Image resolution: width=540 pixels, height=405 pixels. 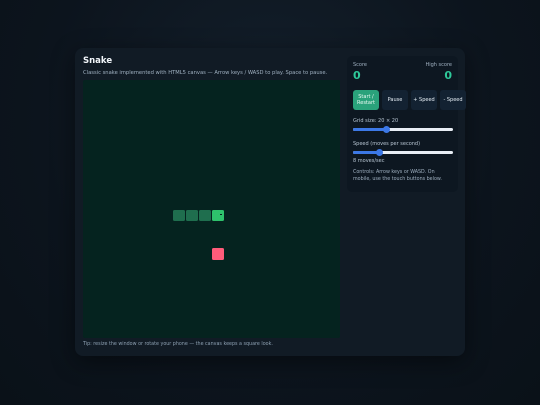 What do you see at coordinates (386, 129) in the screenshot?
I see `grid-size-slider-handle` at bounding box center [386, 129].